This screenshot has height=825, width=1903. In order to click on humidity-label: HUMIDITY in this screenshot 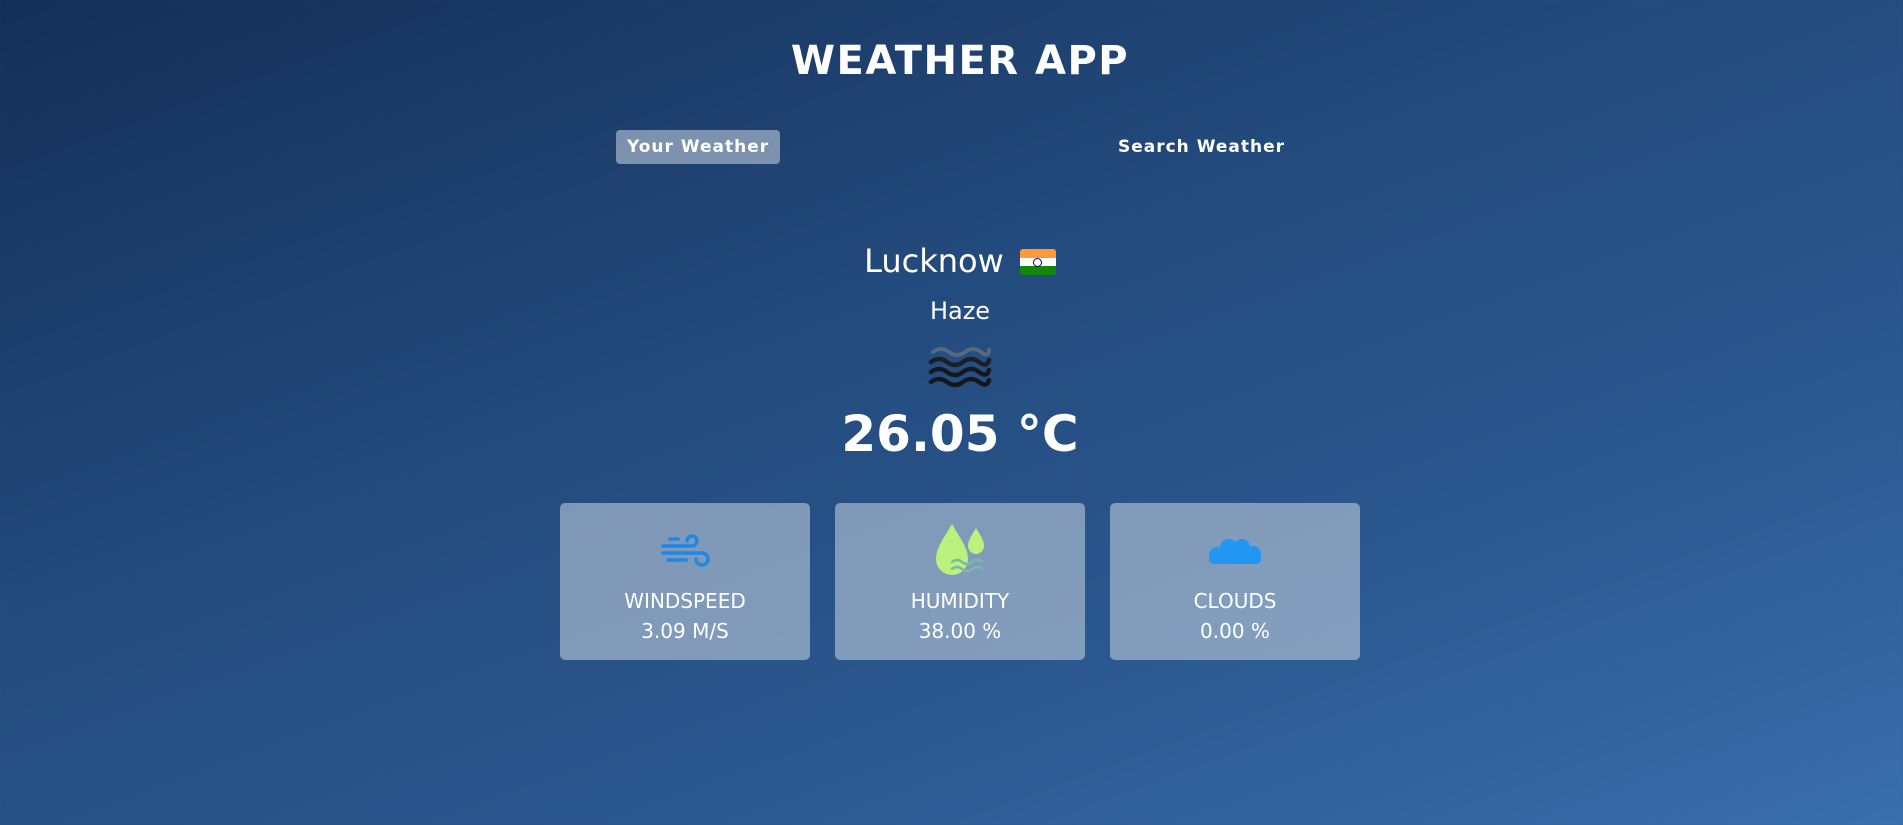, I will do `click(960, 601)`.